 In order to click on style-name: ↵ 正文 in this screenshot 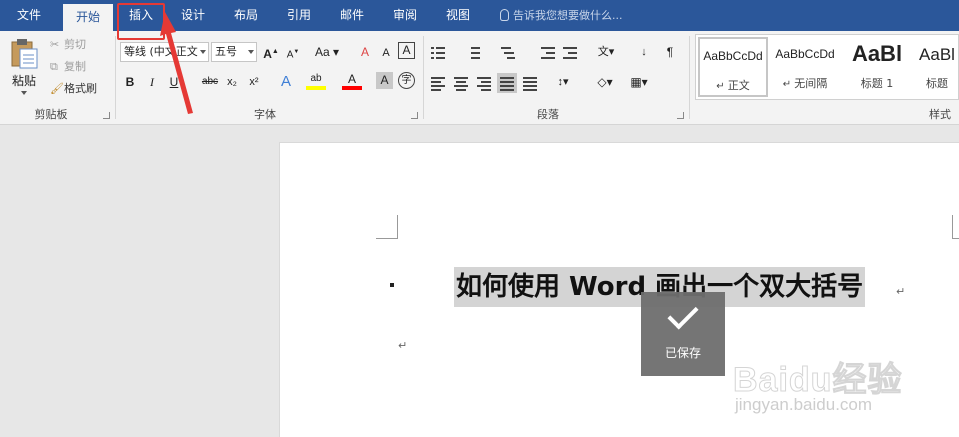, I will do `click(733, 85)`.